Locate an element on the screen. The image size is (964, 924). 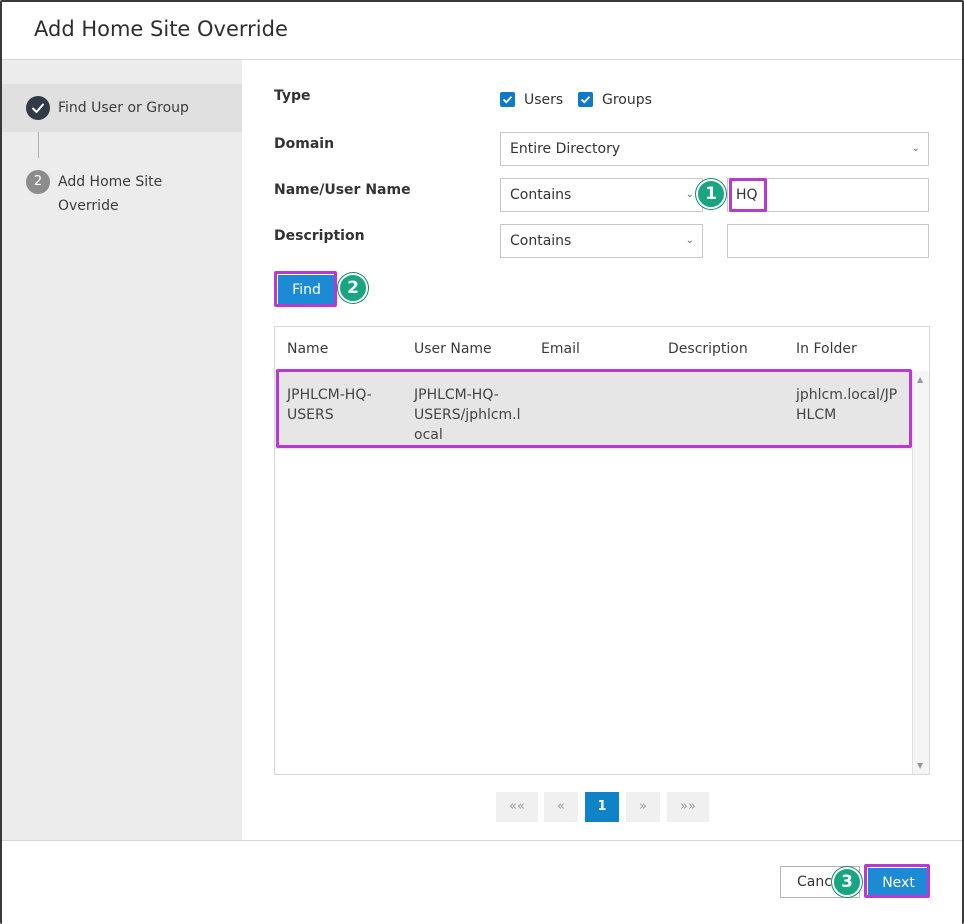
result-row-highlight is located at coordinates (594, 408).